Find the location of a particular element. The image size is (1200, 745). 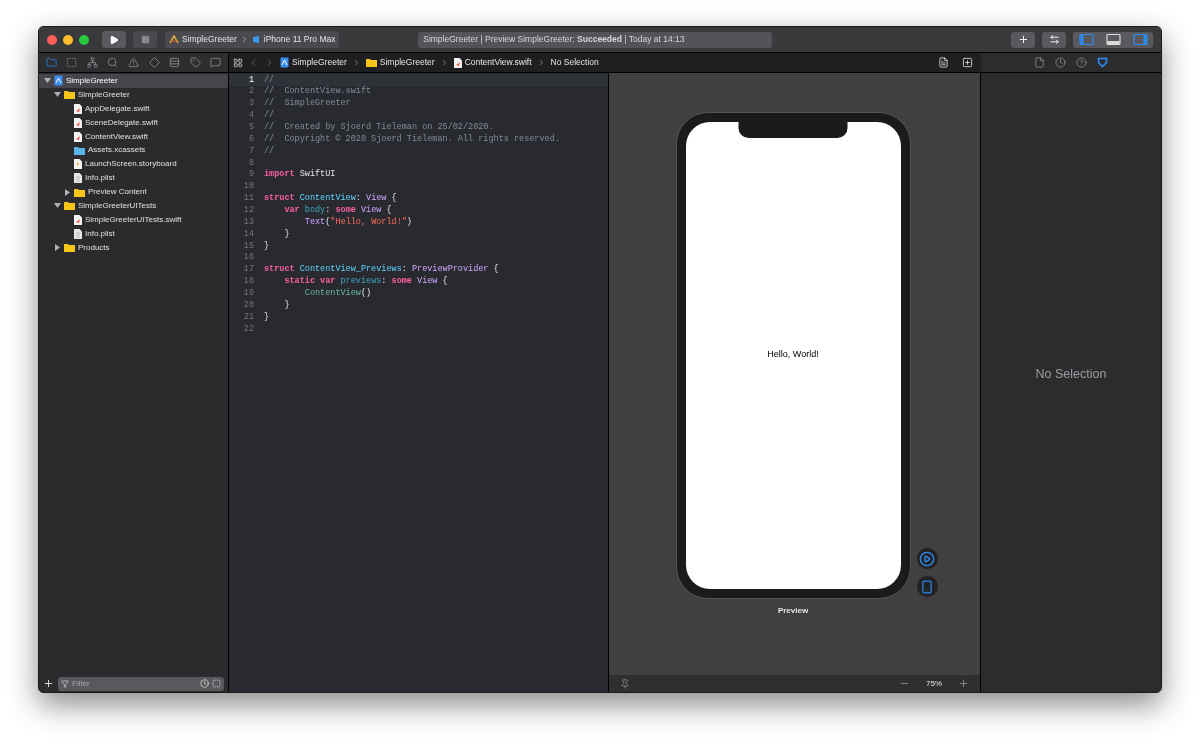

diamond-icon is located at coordinates (154, 62).